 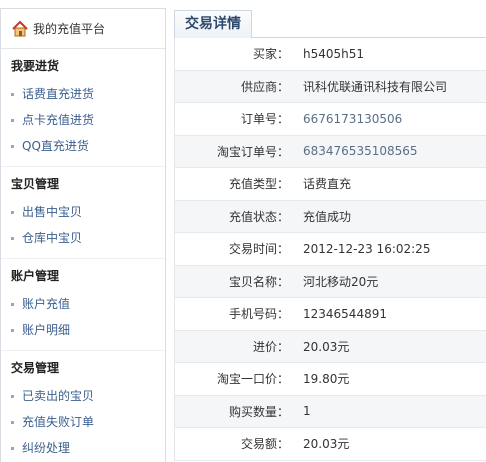 I want to click on detail-label: 购买数量：, so click(x=258, y=411).